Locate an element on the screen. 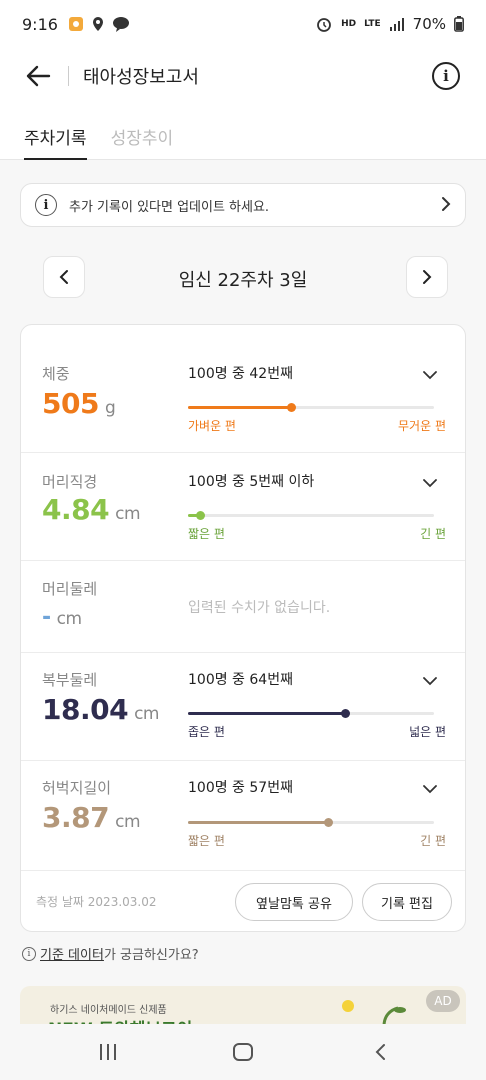  status-bar: 9:16 HD LTE 70% is located at coordinates (243, 24).